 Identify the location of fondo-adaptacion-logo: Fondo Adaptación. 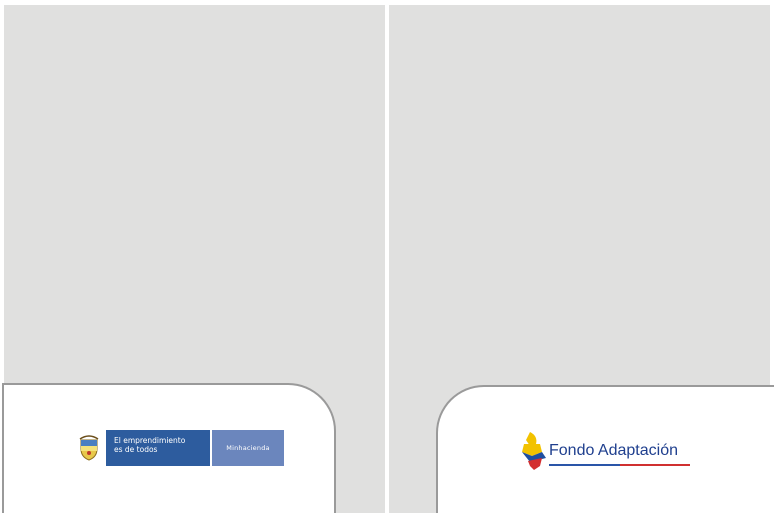
(608, 451).